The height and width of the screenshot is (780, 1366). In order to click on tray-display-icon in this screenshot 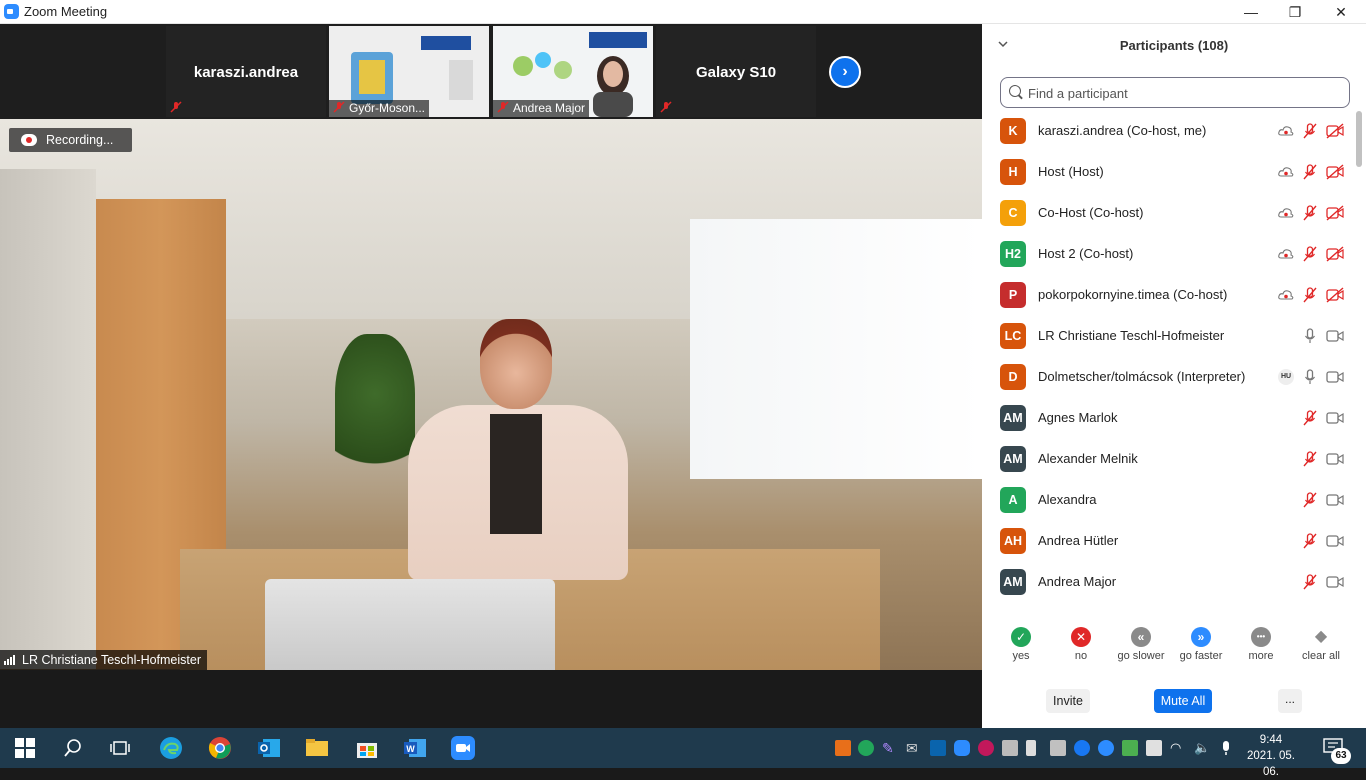, I will do `click(1010, 748)`.